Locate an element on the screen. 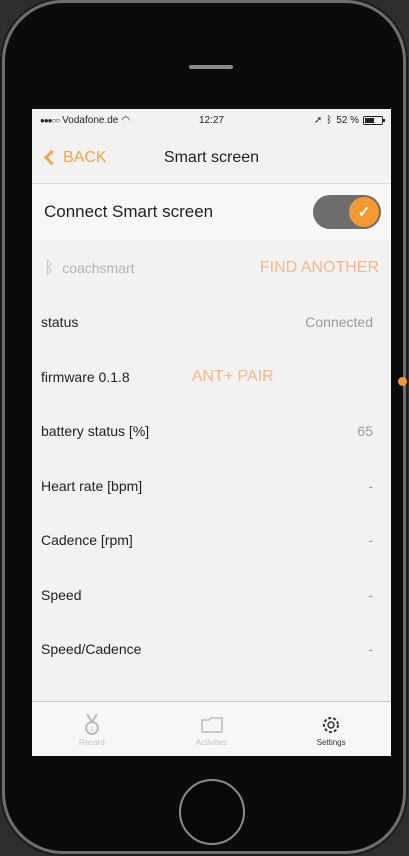 The image size is (409, 856). checkmark-icon: ✓ is located at coordinates (364, 212).